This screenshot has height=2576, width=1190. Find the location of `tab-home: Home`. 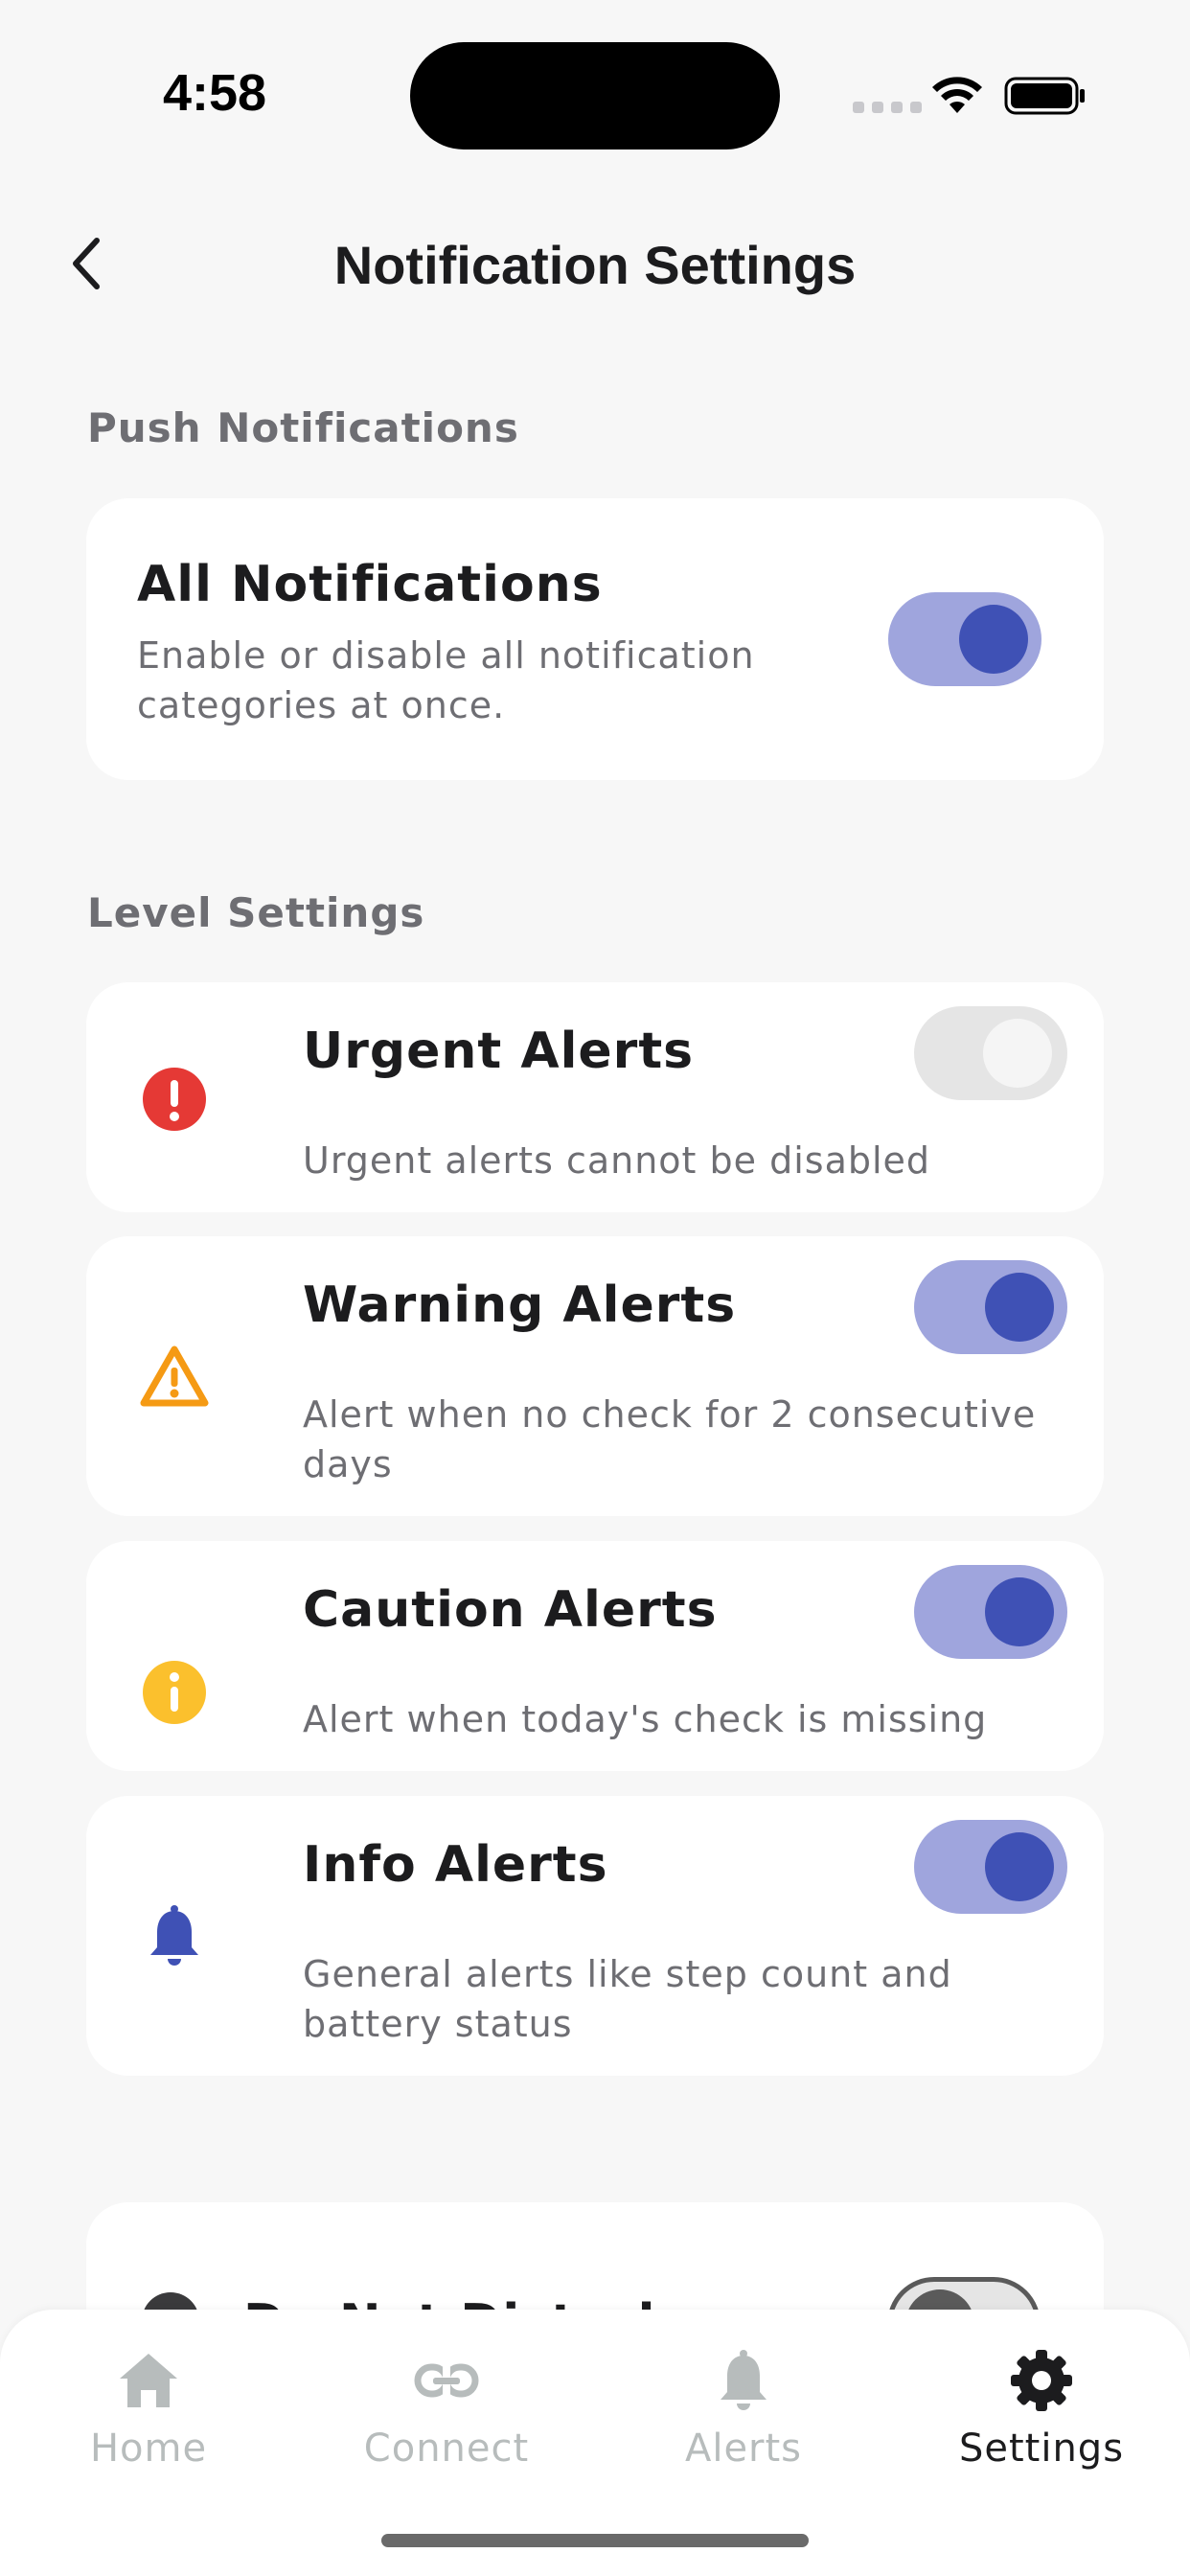

tab-home: Home is located at coordinates (148, 2410).